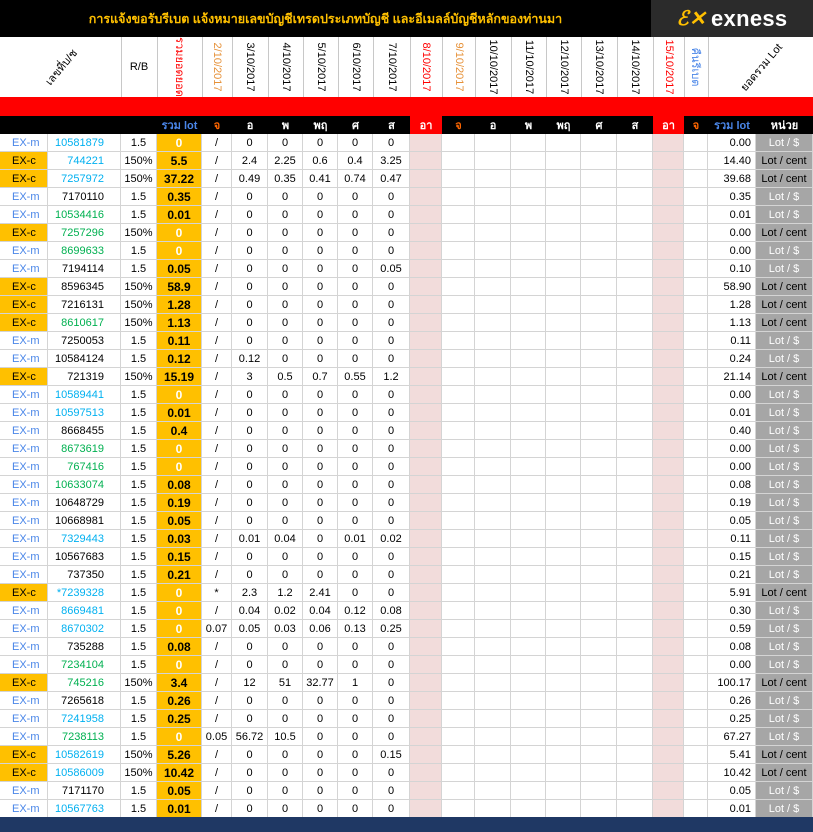 Image resolution: width=813 pixels, height=832 pixels. Describe the element at coordinates (179, 161) in the screenshot. I see `week-total: 5.5` at that location.